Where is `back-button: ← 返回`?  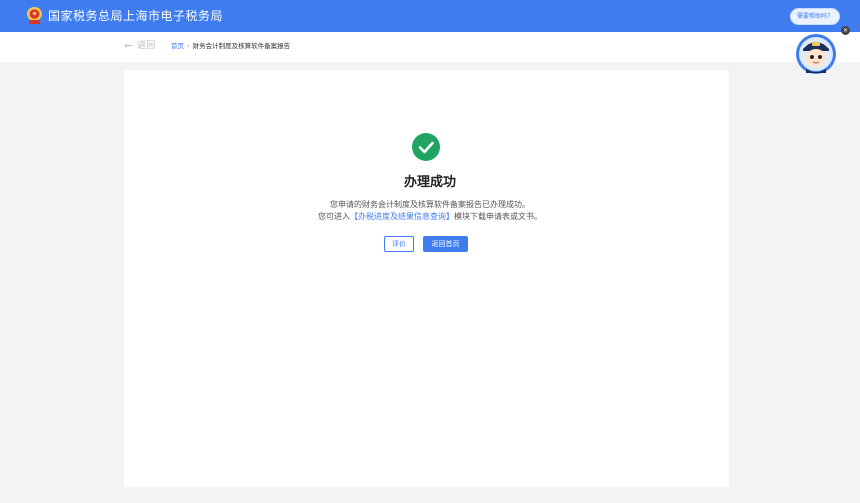 back-button: ← 返回 is located at coordinates (139, 46).